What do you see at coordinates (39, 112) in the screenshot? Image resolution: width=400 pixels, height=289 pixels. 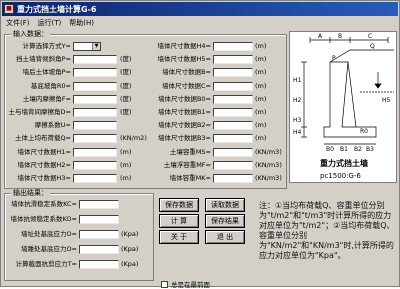 I see `field-label: 土与墙背间摩擦角D=` at bounding box center [39, 112].